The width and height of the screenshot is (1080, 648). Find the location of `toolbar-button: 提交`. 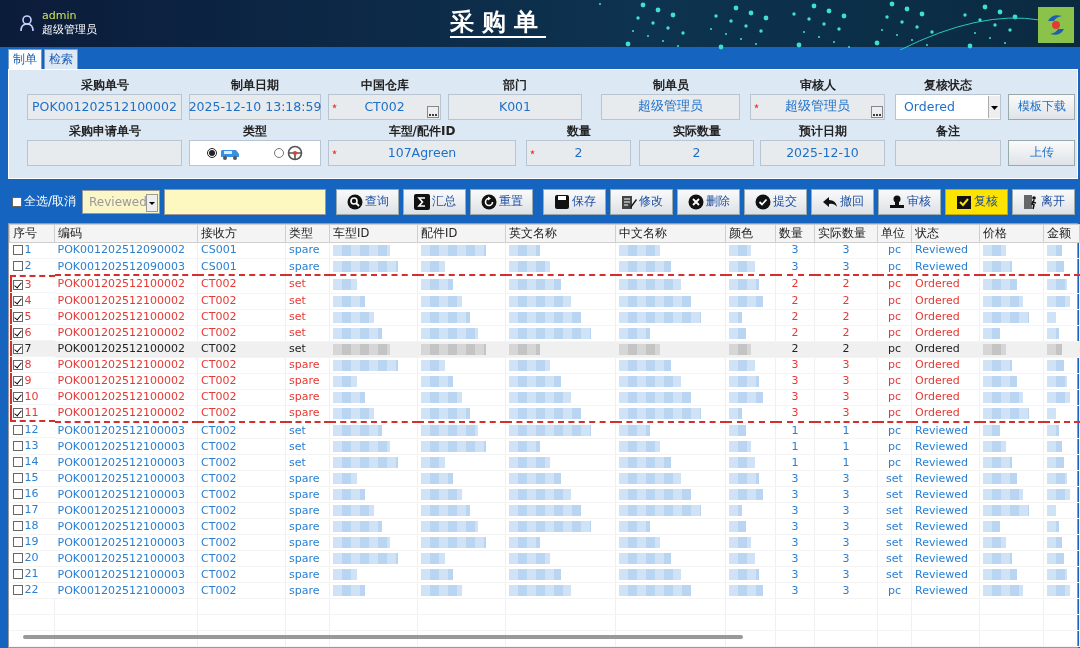

toolbar-button: 提交 is located at coordinates (776, 201).